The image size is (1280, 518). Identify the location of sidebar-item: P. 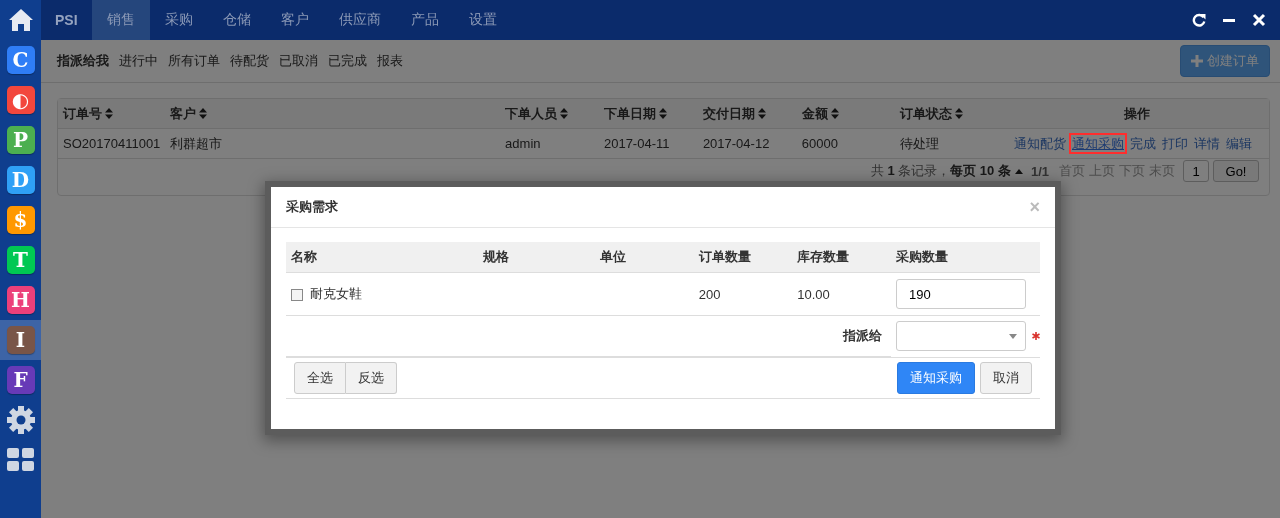
(20, 140).